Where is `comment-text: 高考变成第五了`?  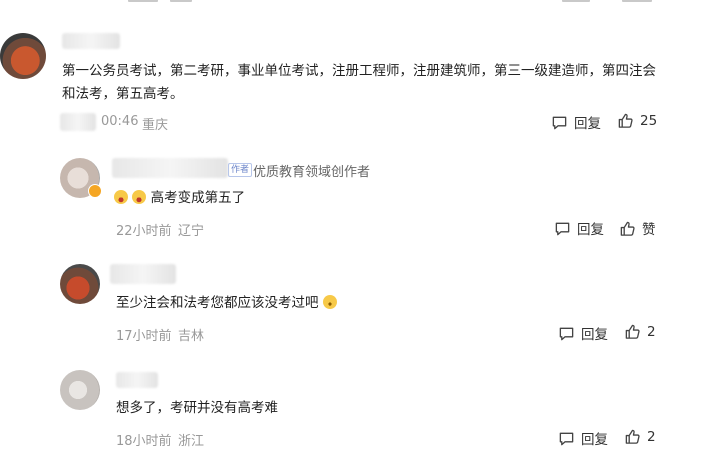
comment-text: 高考变成第五了 is located at coordinates (198, 198).